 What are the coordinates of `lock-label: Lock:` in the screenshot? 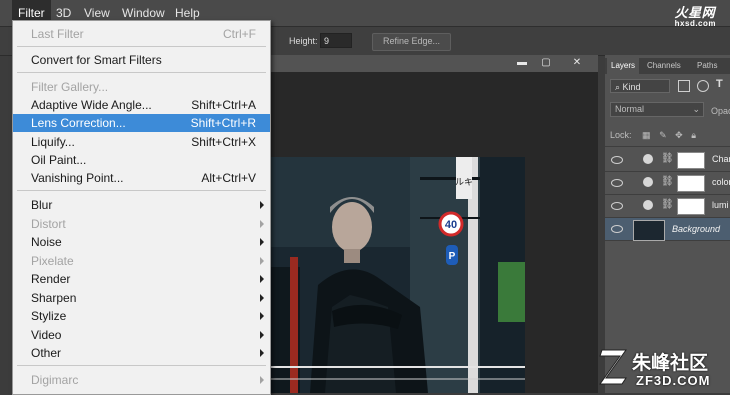 It's located at (621, 135).